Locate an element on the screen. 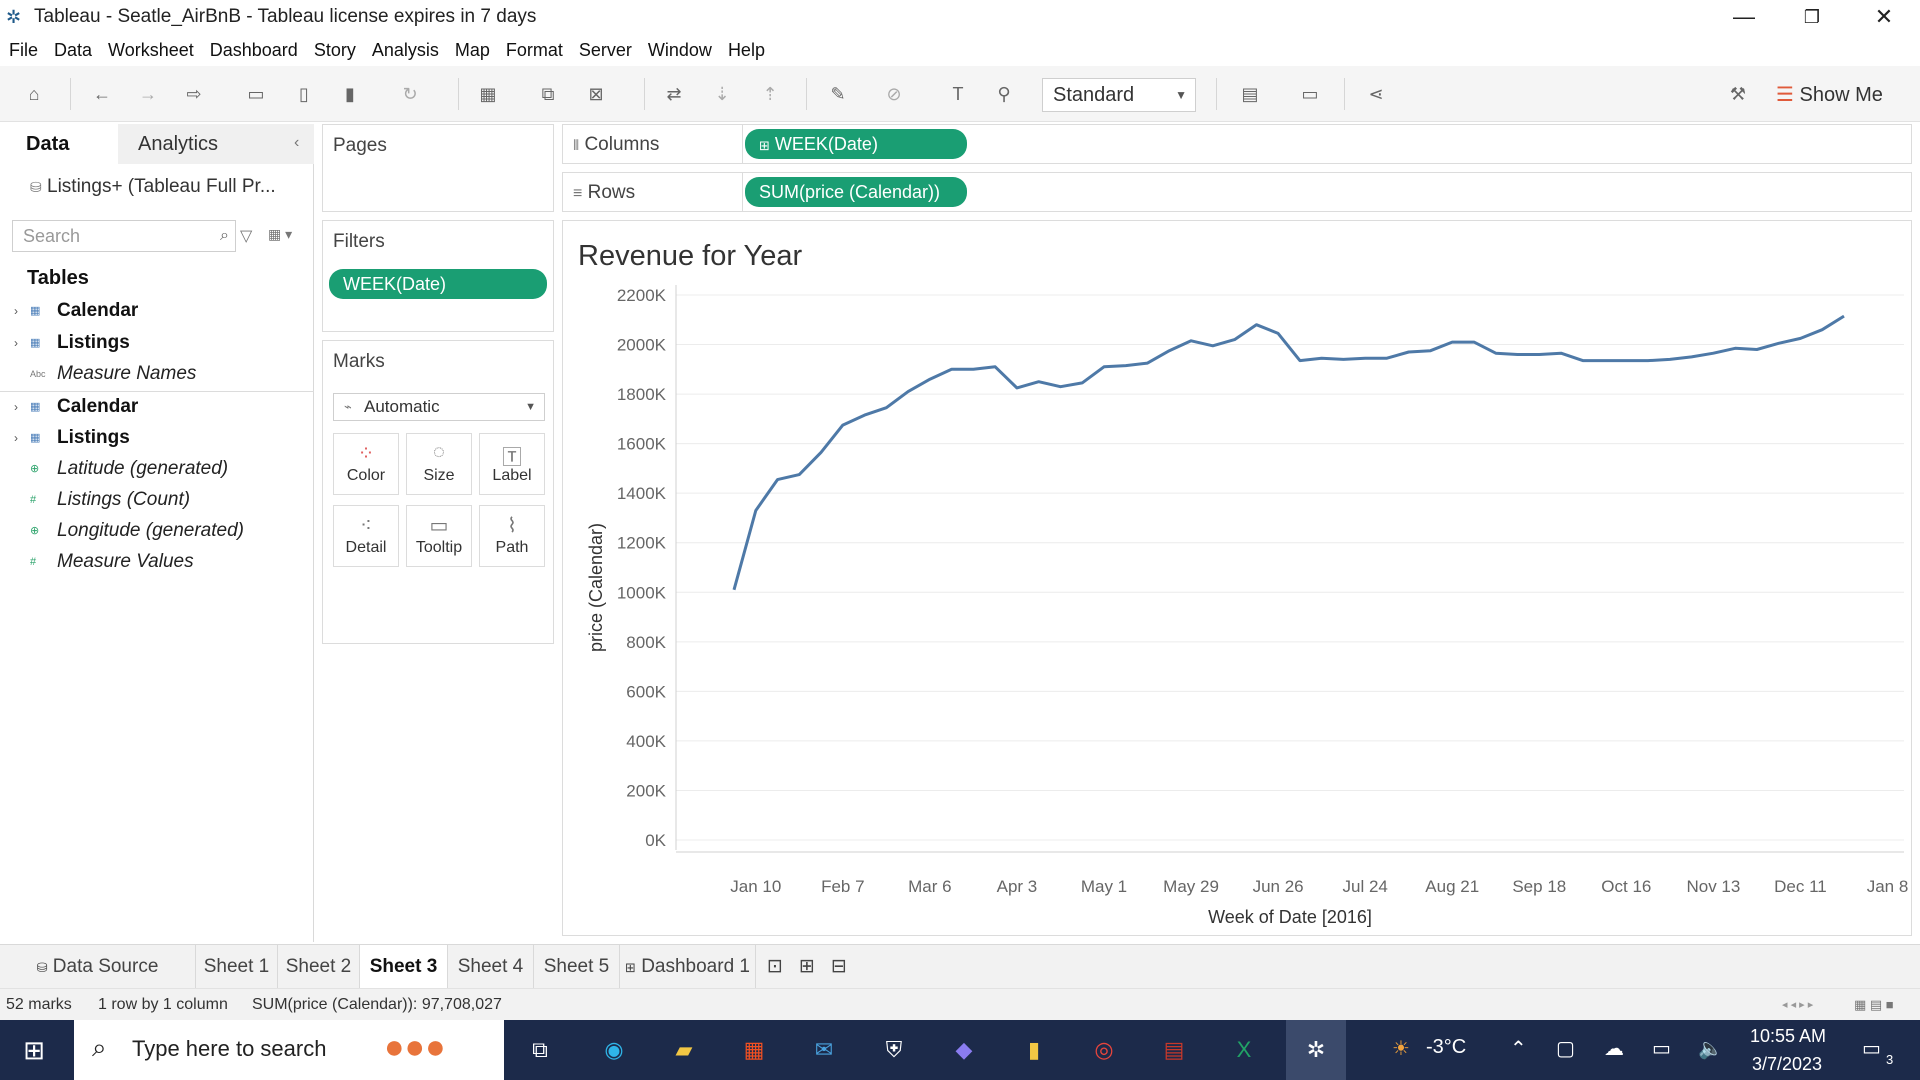 The height and width of the screenshot is (1080, 1920). presentation-mode-icon: ▭ is located at coordinates (1310, 94).